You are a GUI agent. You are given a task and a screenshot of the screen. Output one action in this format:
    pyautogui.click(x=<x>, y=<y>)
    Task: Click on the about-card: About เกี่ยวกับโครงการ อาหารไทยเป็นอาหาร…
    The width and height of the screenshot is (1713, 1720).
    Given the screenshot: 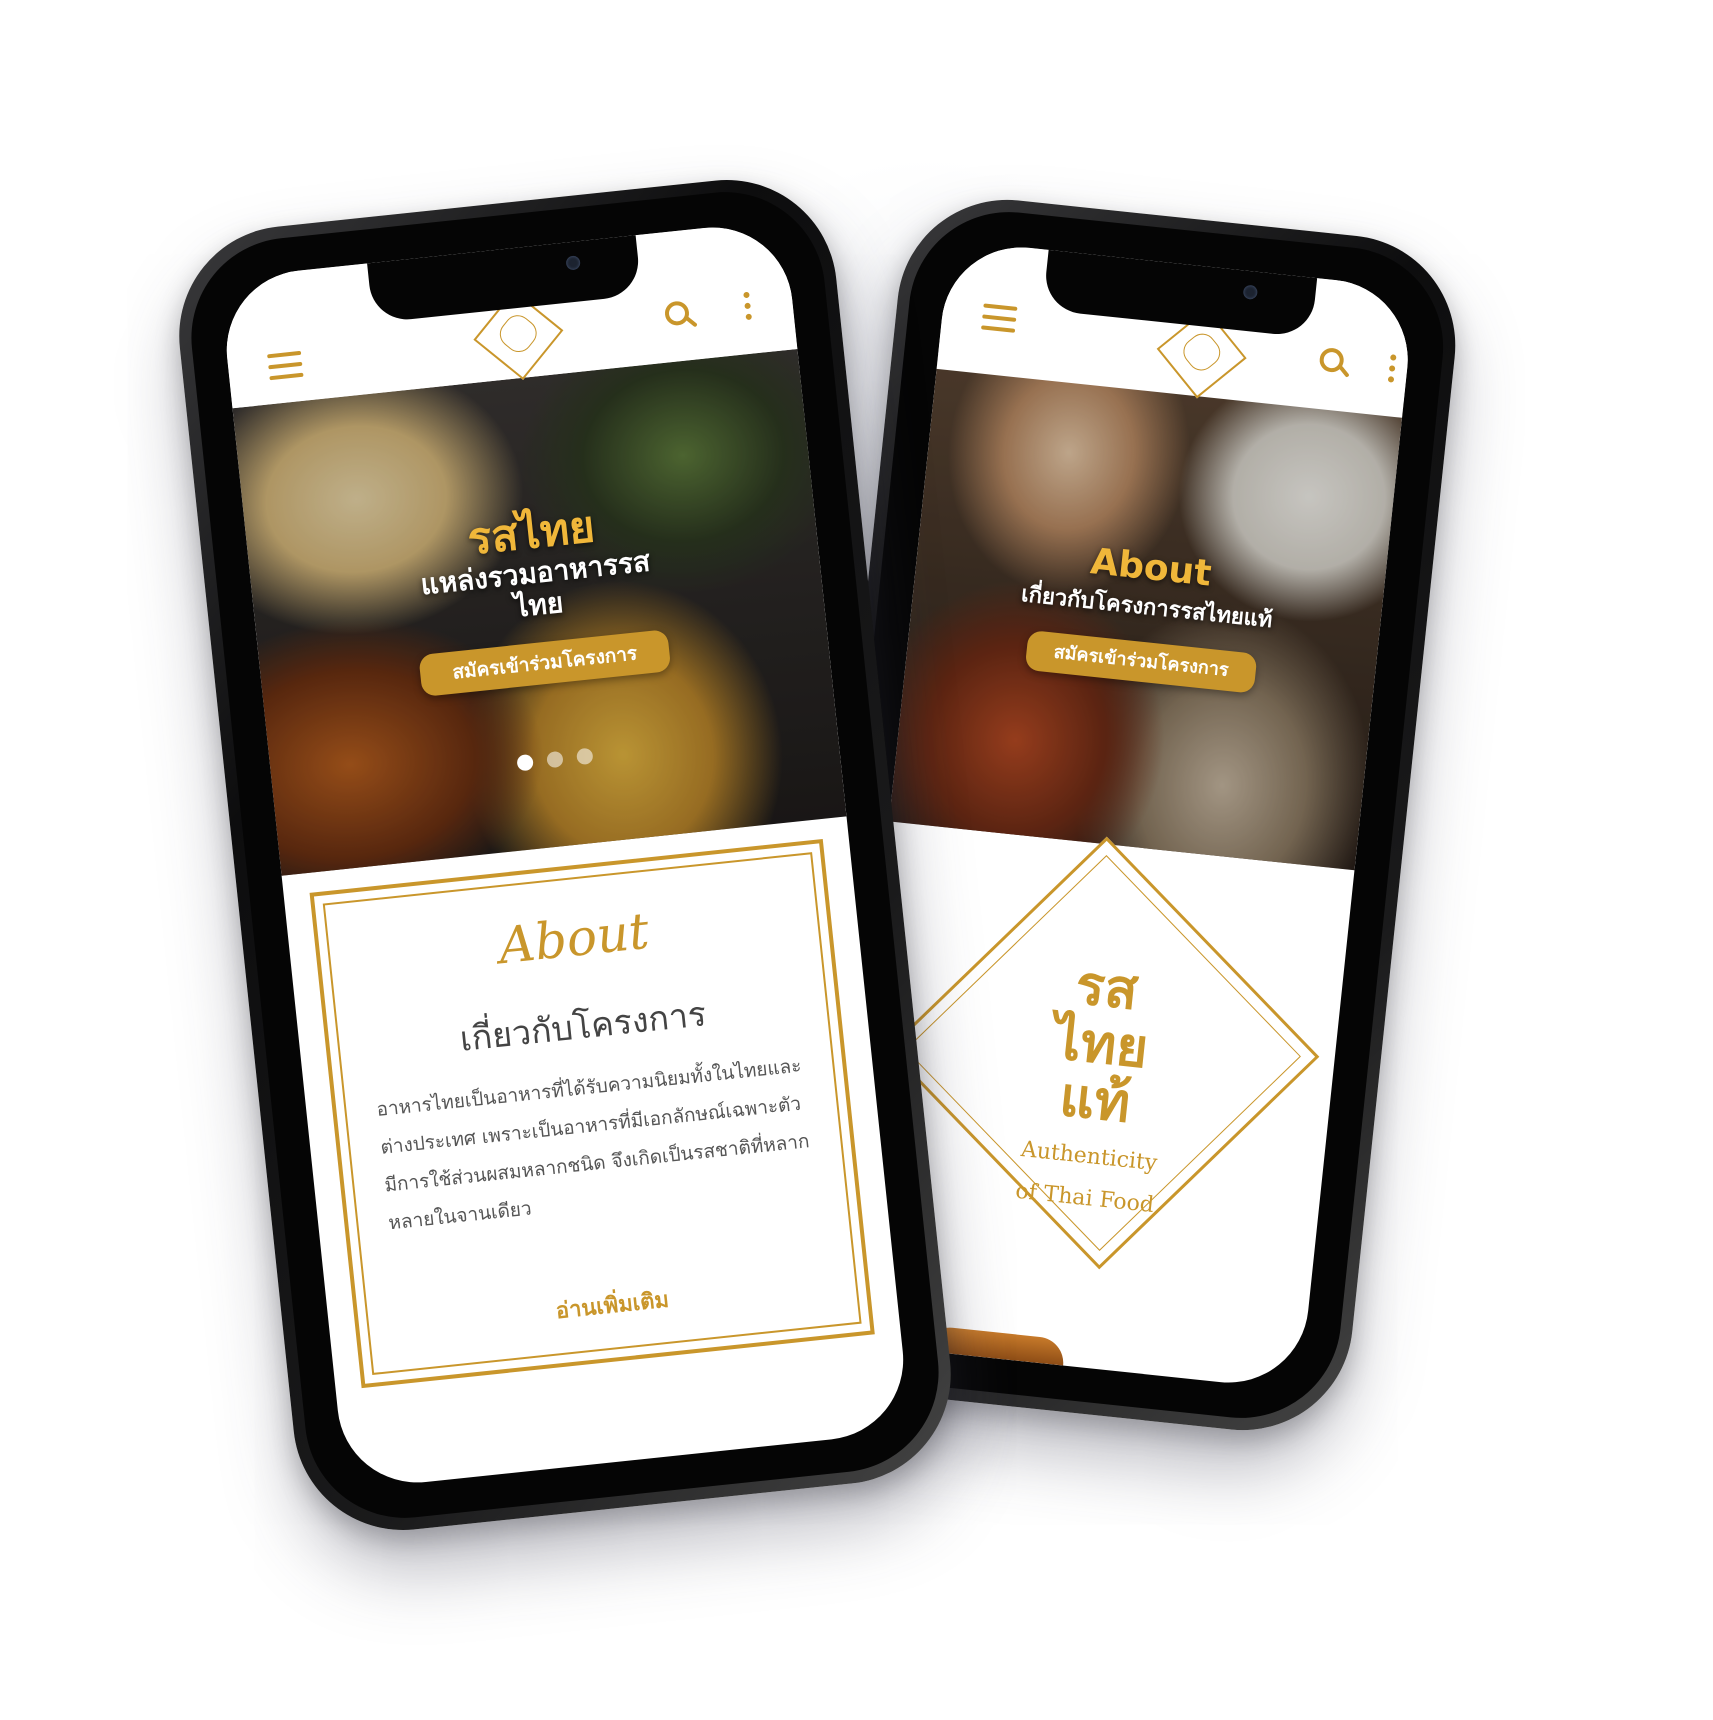 What is the action you would take?
    pyautogui.click(x=592, y=1113)
    